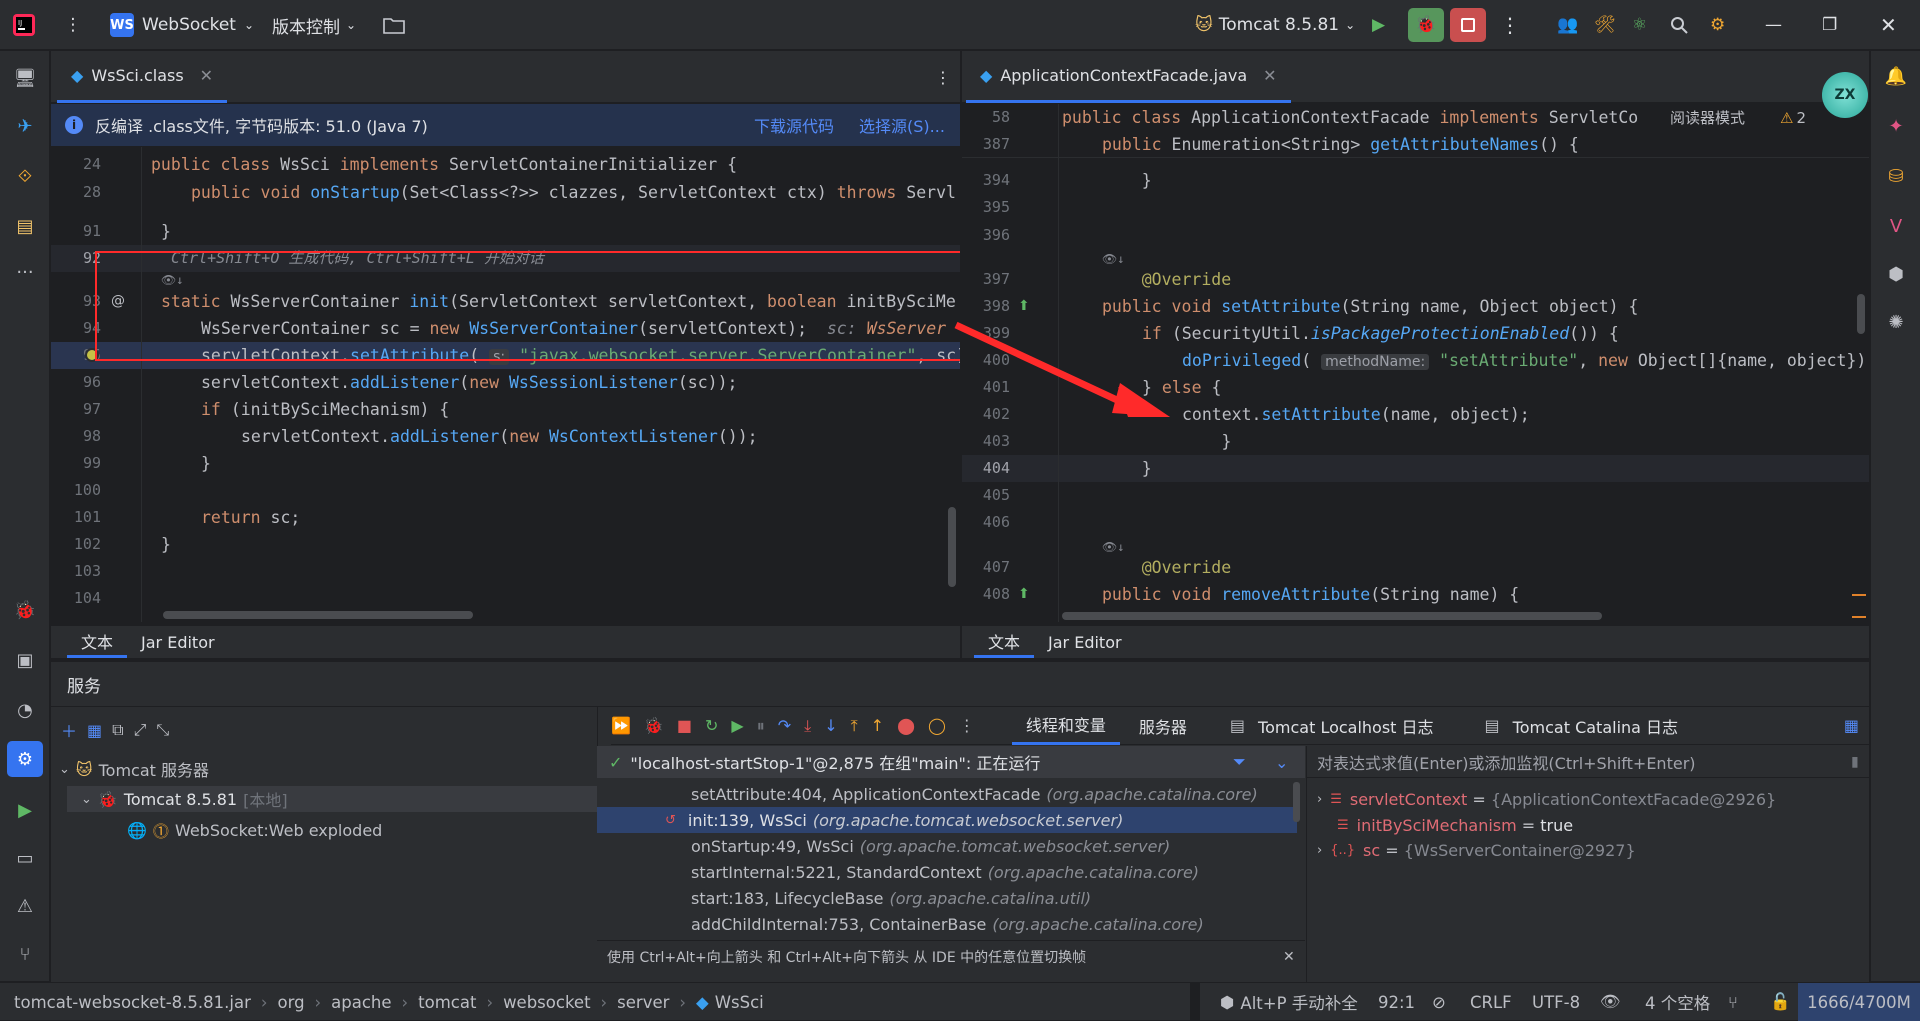 The width and height of the screenshot is (1920, 1021). I want to click on collapse-all-icon: ⤡, so click(162, 730).